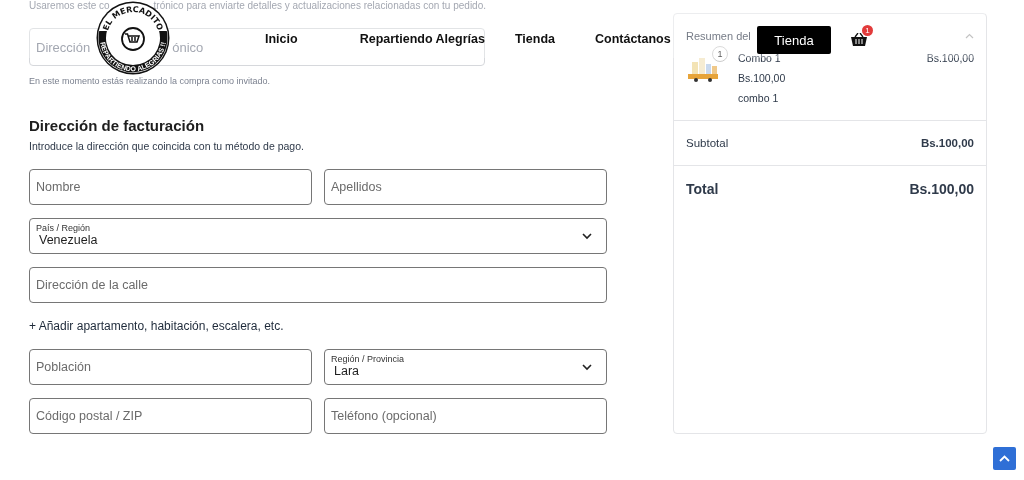 This screenshot has height=480, width=1024. I want to click on product-price: Bs.100,00, so click(950, 58).